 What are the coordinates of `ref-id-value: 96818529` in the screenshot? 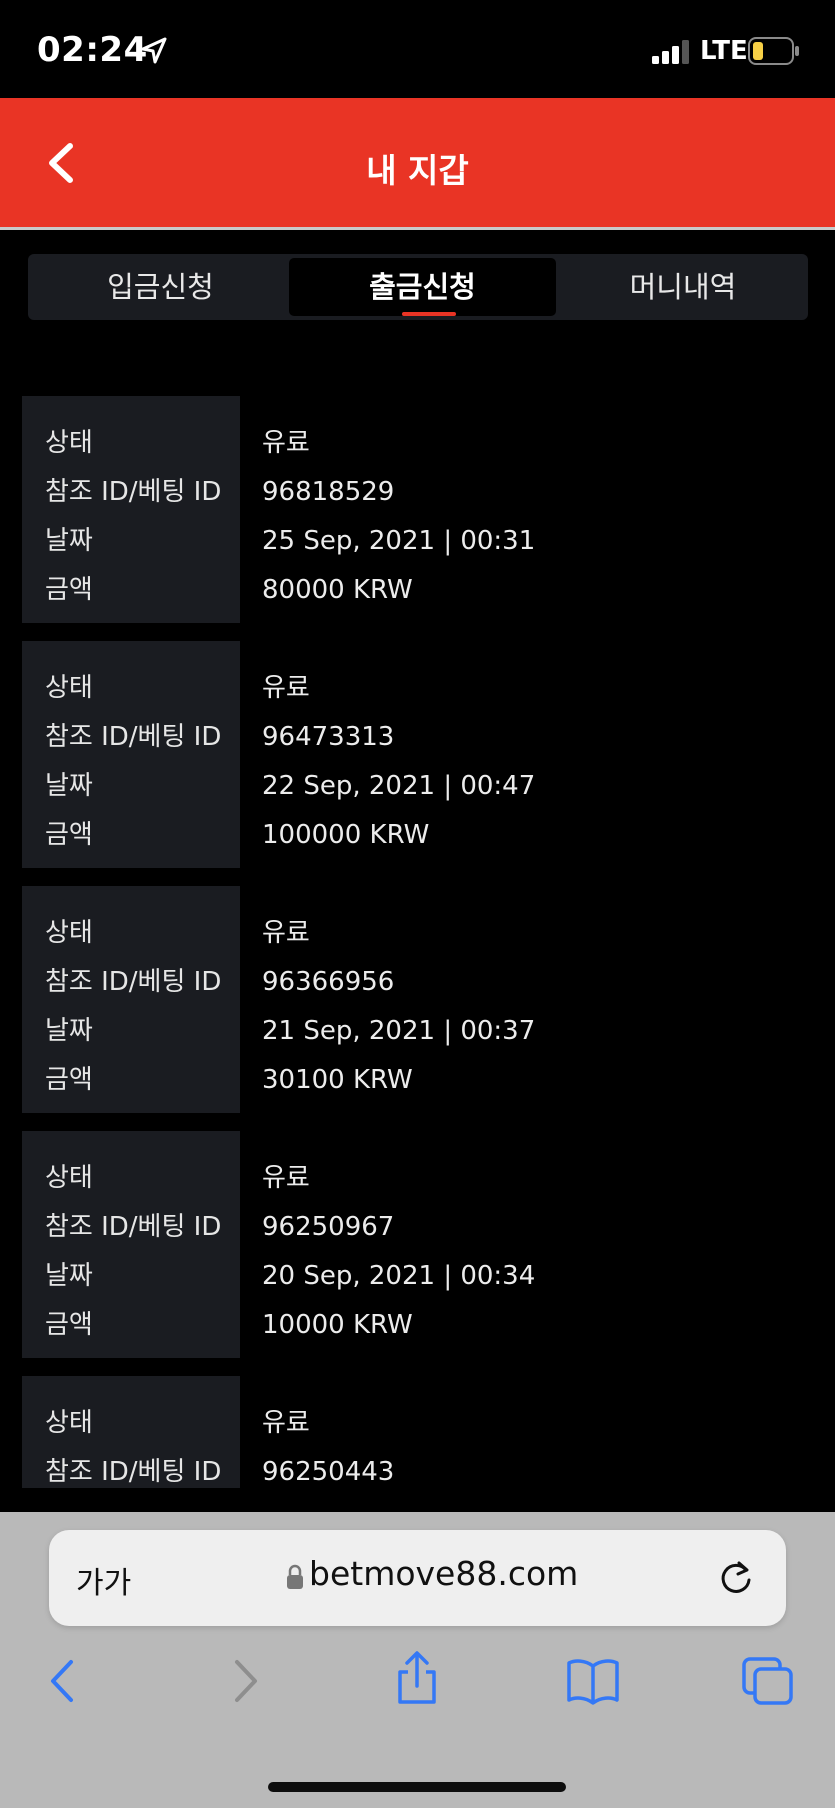 It's located at (328, 492).